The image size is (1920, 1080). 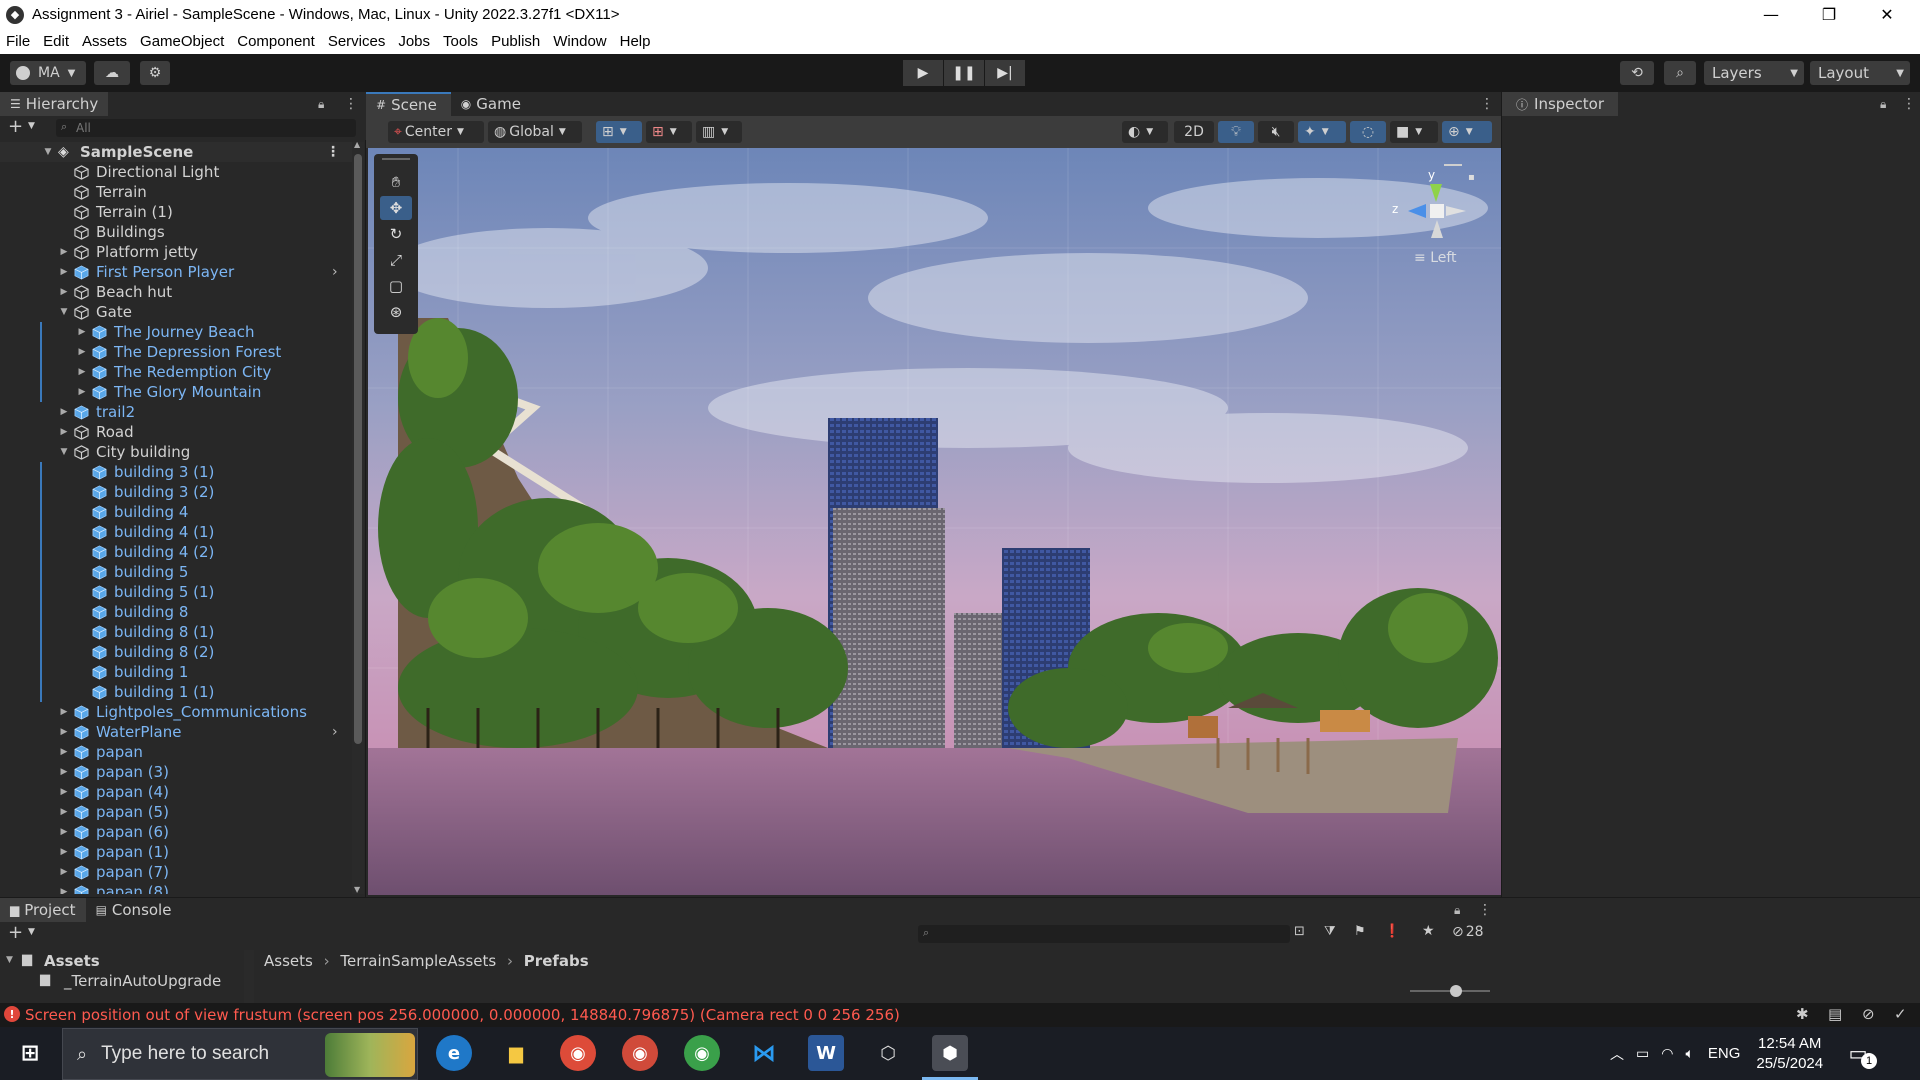 What do you see at coordinates (176, 872) in the screenshot?
I see `hierarchy-item: ▶ papan (7)` at bounding box center [176, 872].